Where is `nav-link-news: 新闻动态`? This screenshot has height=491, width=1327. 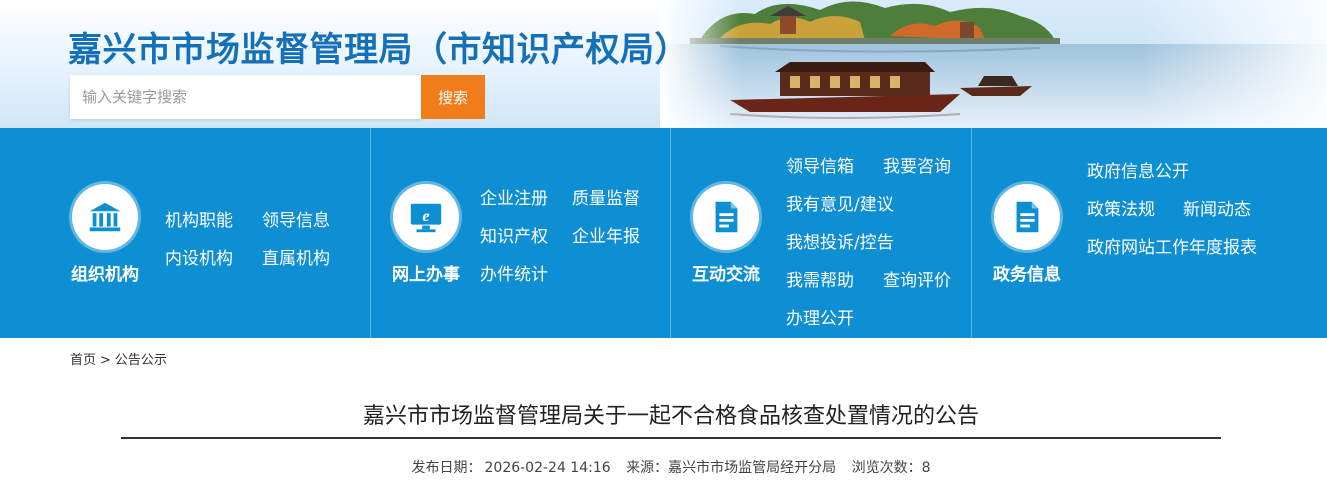 nav-link-news: 新闻动态 is located at coordinates (1217, 207).